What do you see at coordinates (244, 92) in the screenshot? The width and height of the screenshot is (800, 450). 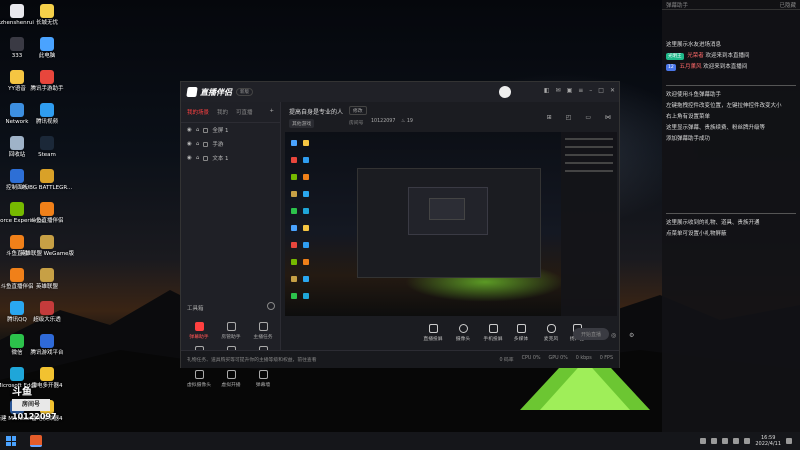 I see `version-pill: 新版` at bounding box center [244, 92].